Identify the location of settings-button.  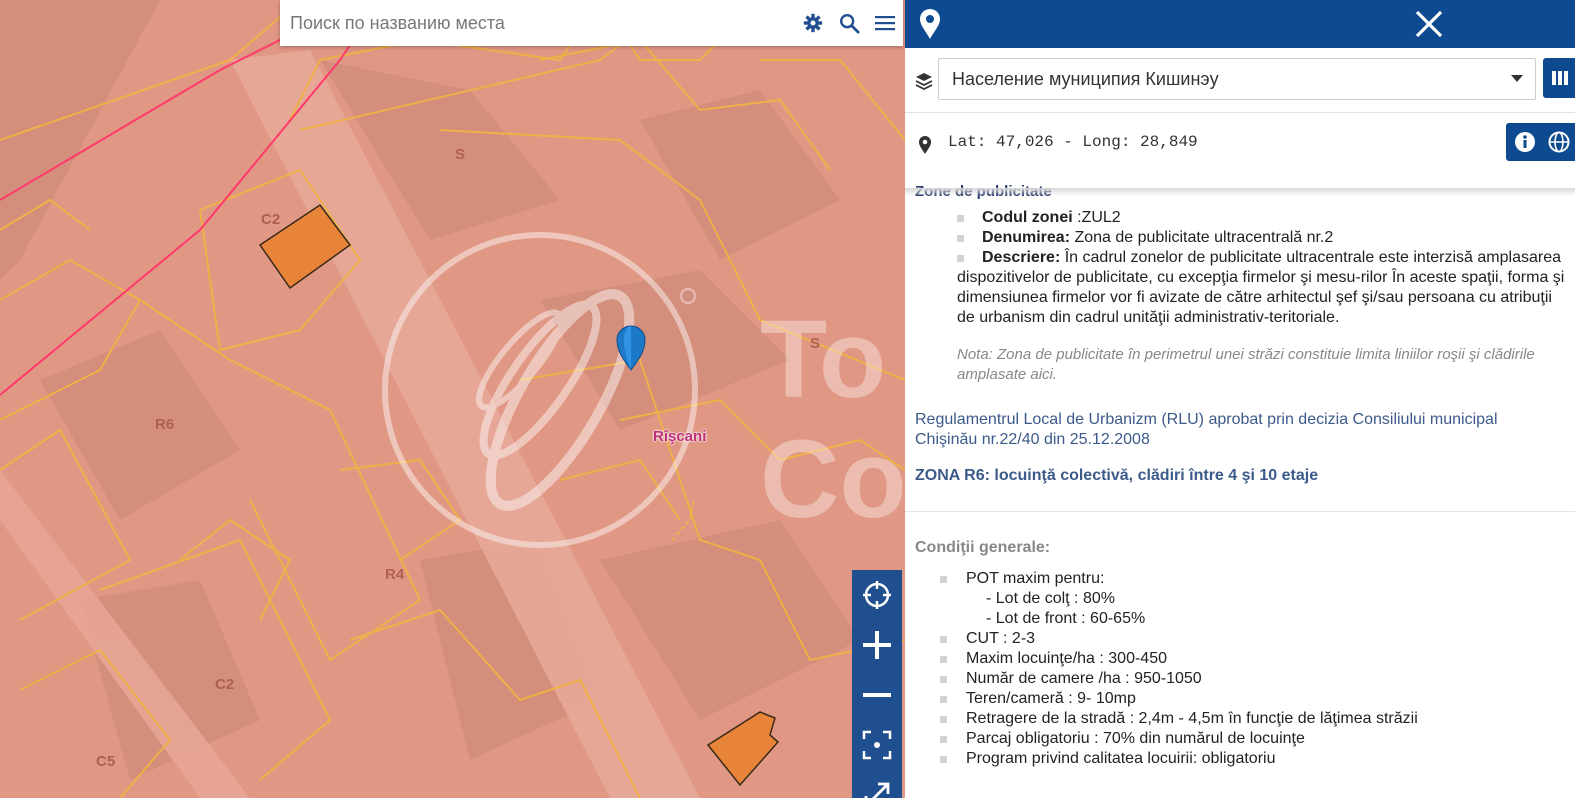
(813, 23).